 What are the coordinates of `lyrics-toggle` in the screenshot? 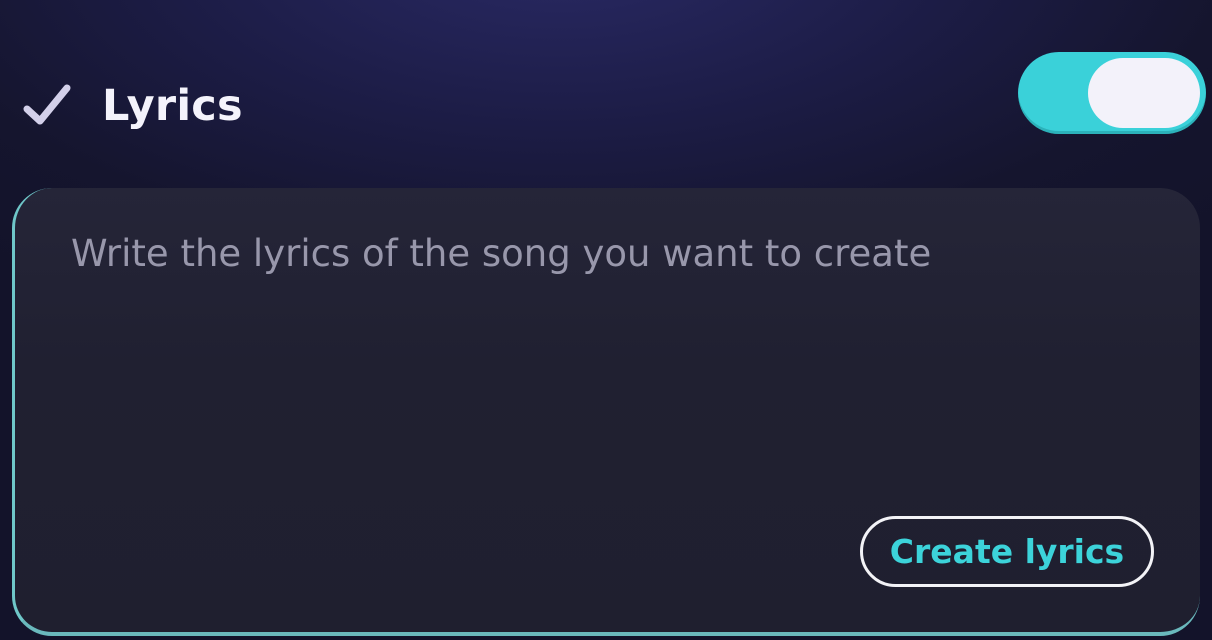 It's located at (1112, 93).